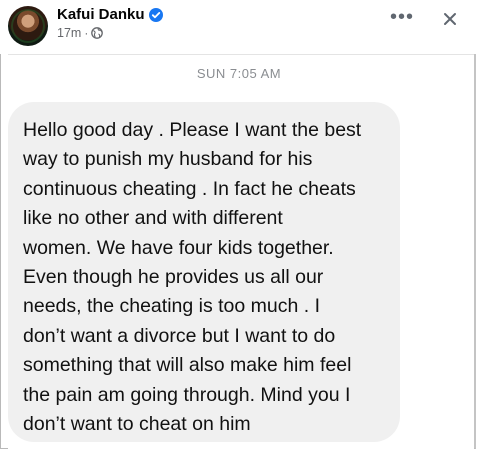 The height and width of the screenshot is (451, 478). What do you see at coordinates (239, 73) in the screenshot?
I see `chat-timestamp: SUN 7:05 AM` at bounding box center [239, 73].